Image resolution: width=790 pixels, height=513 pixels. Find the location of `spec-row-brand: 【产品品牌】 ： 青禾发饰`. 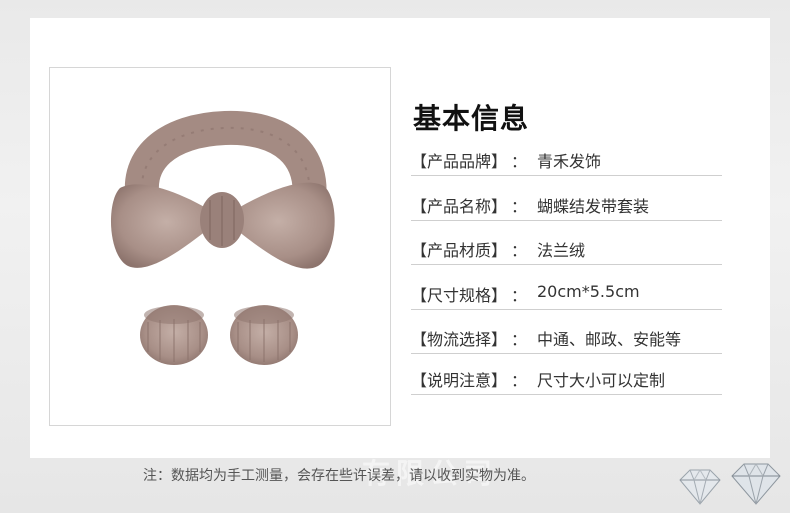

spec-row-brand: 【产品品牌】 ： 青禾发饰 is located at coordinates (566, 159).